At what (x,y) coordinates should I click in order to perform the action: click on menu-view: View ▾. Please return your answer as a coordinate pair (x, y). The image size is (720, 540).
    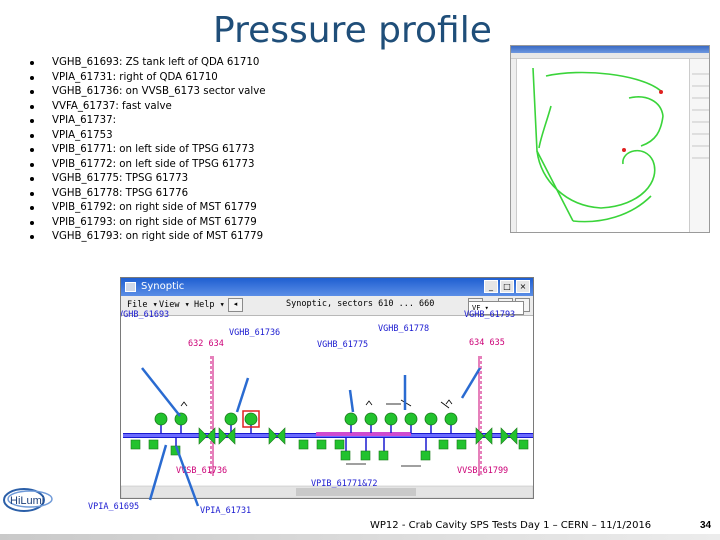
    Looking at the image, I should click on (174, 305).